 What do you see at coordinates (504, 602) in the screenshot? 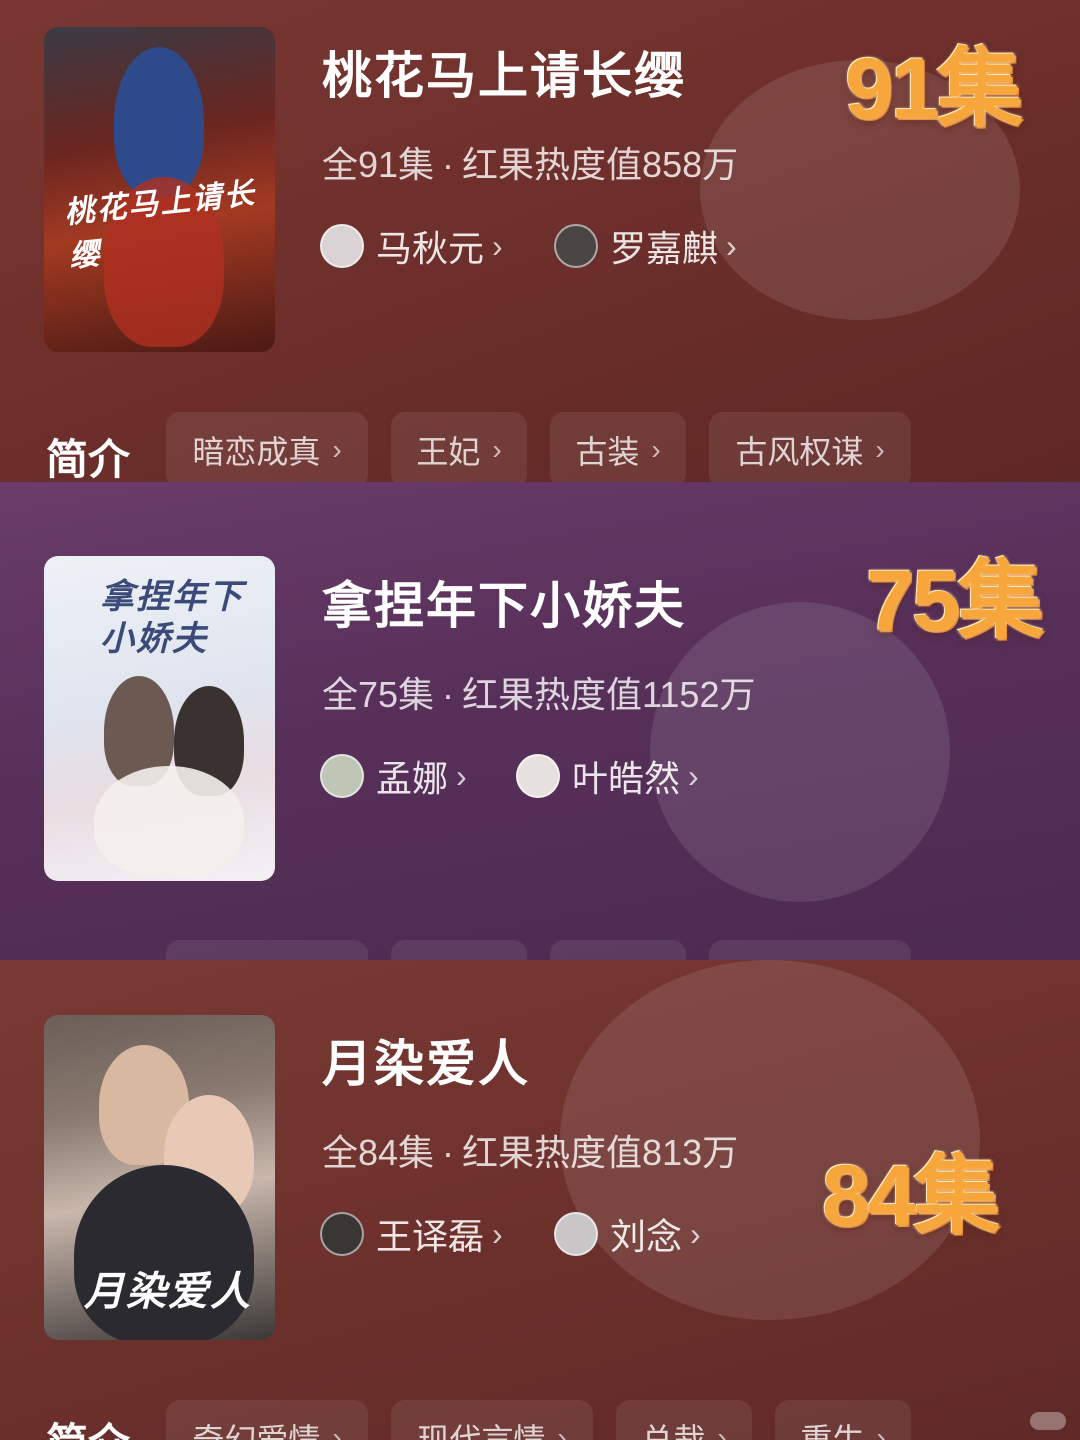
I see `drama-title: 拿捏年下小娇夫` at bounding box center [504, 602].